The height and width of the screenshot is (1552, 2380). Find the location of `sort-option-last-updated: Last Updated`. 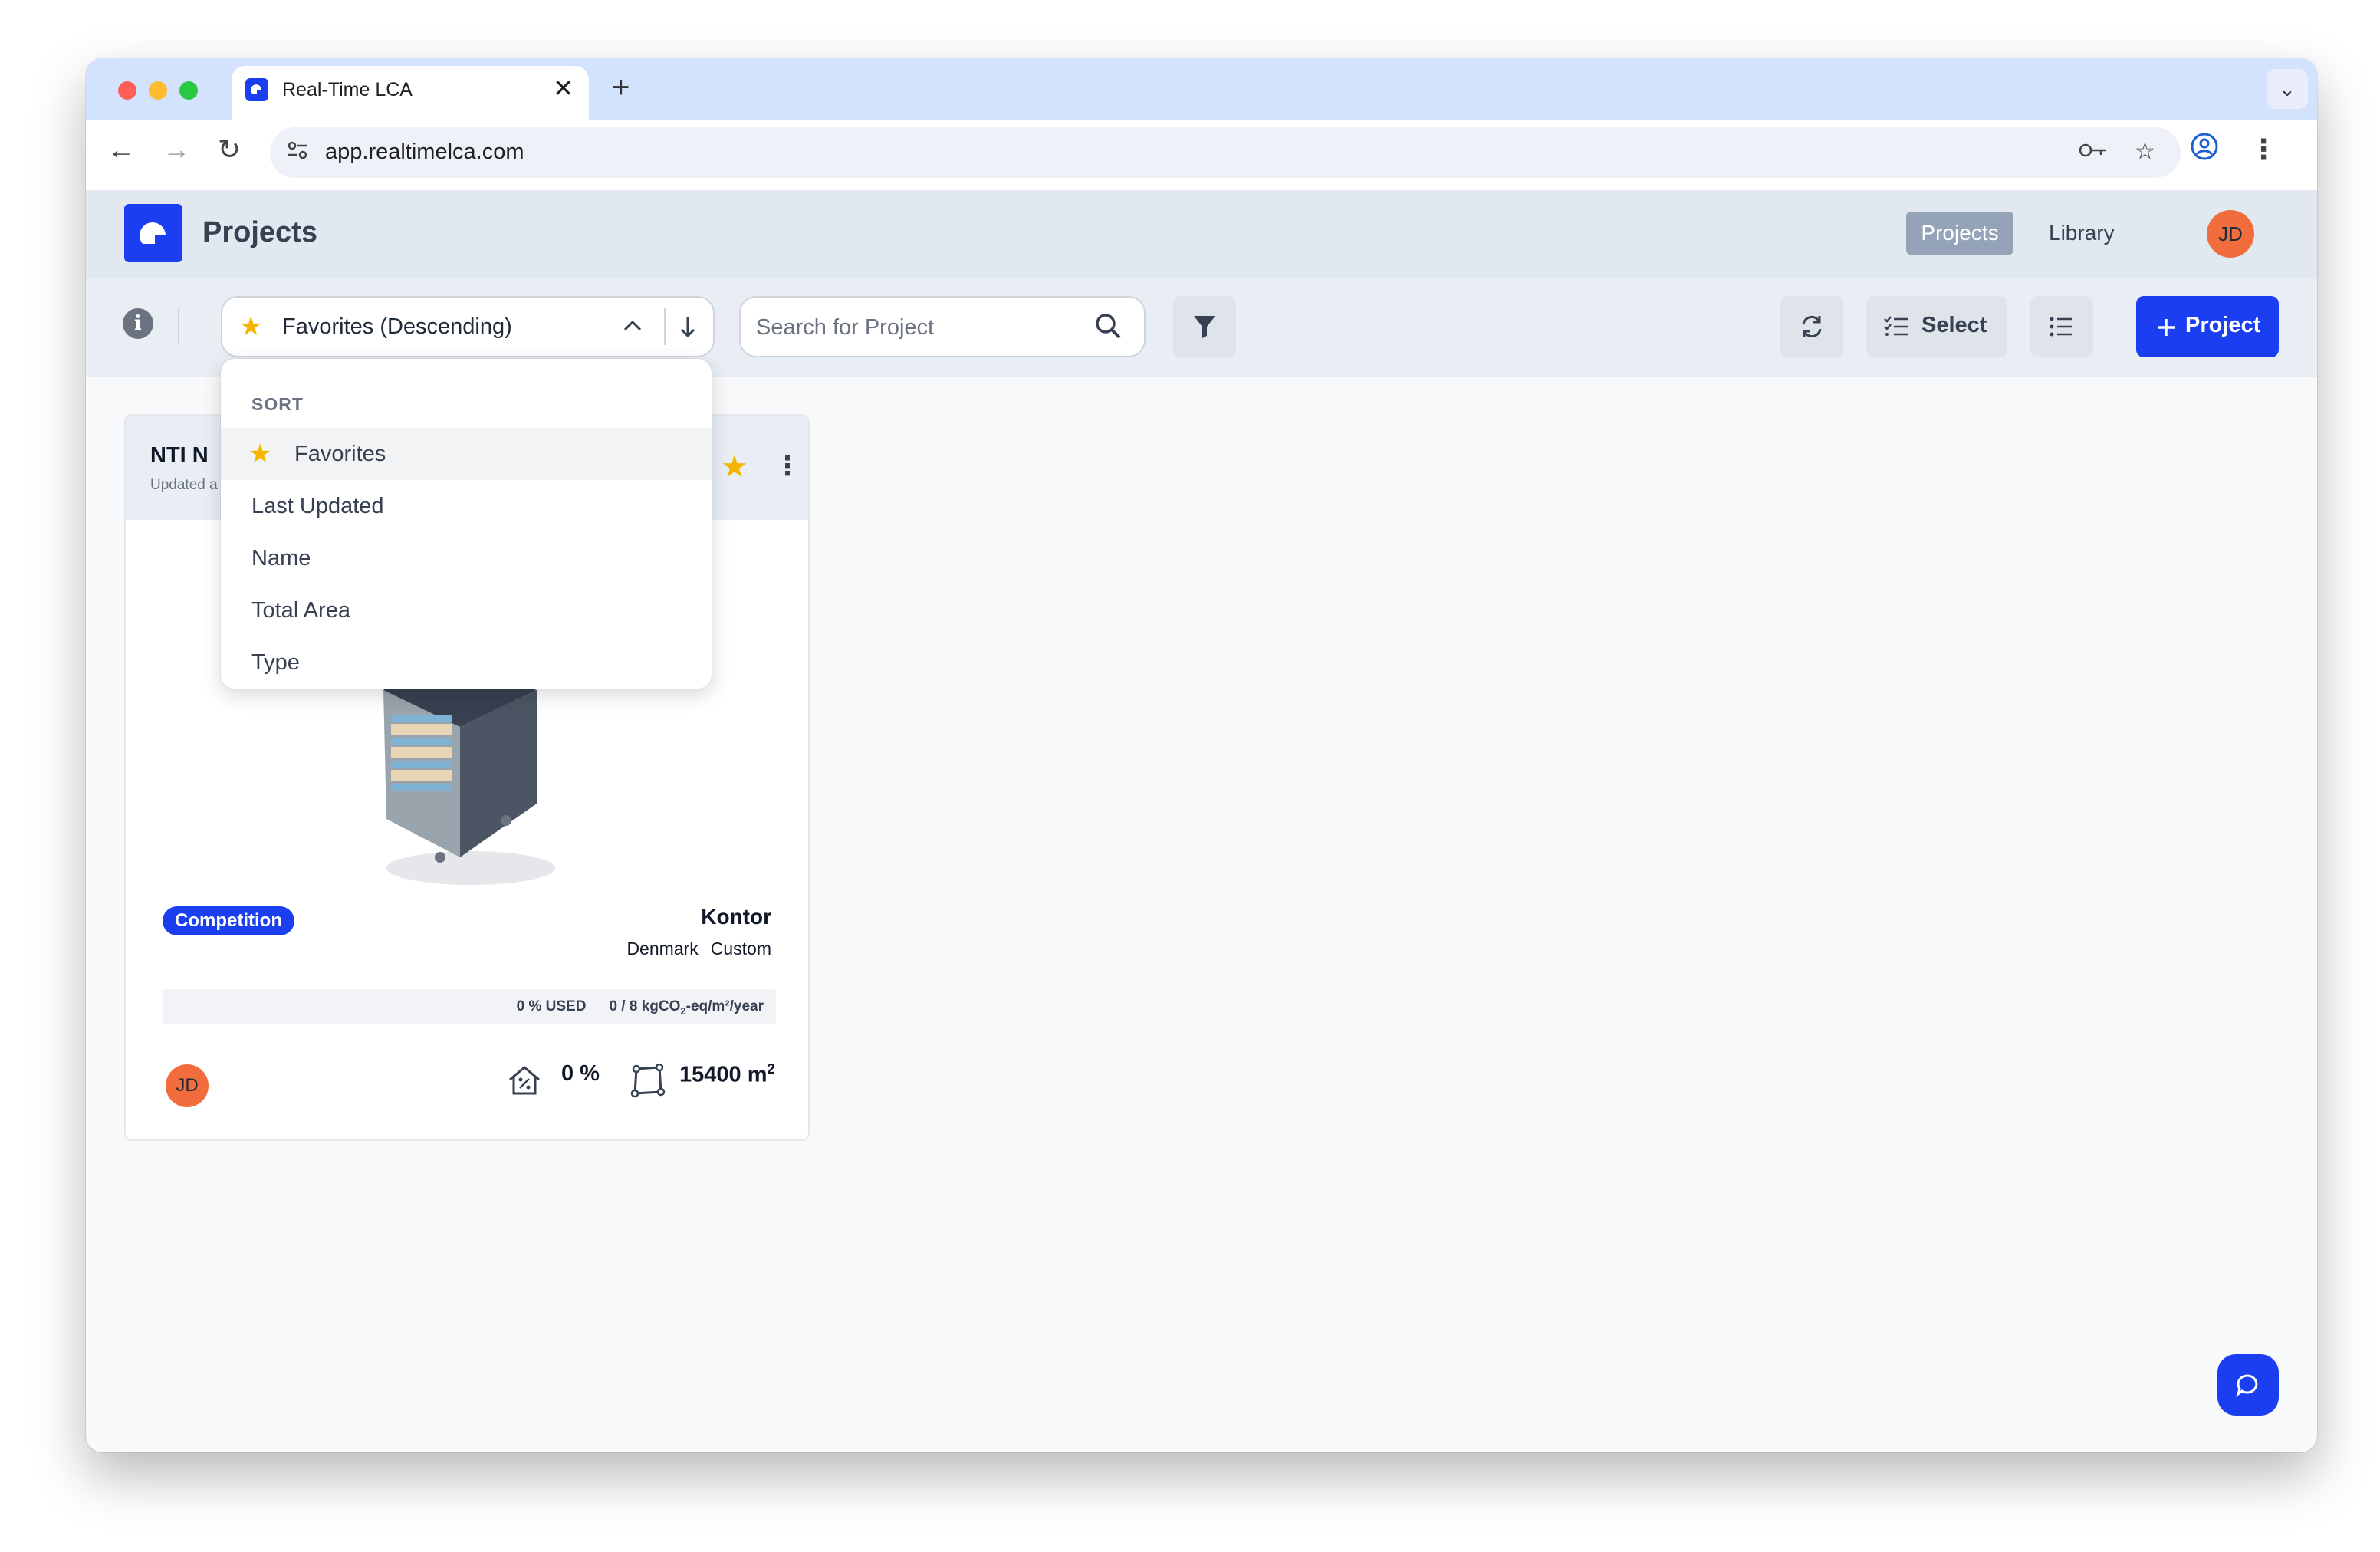

sort-option-last-updated: Last Updated is located at coordinates (466, 506).